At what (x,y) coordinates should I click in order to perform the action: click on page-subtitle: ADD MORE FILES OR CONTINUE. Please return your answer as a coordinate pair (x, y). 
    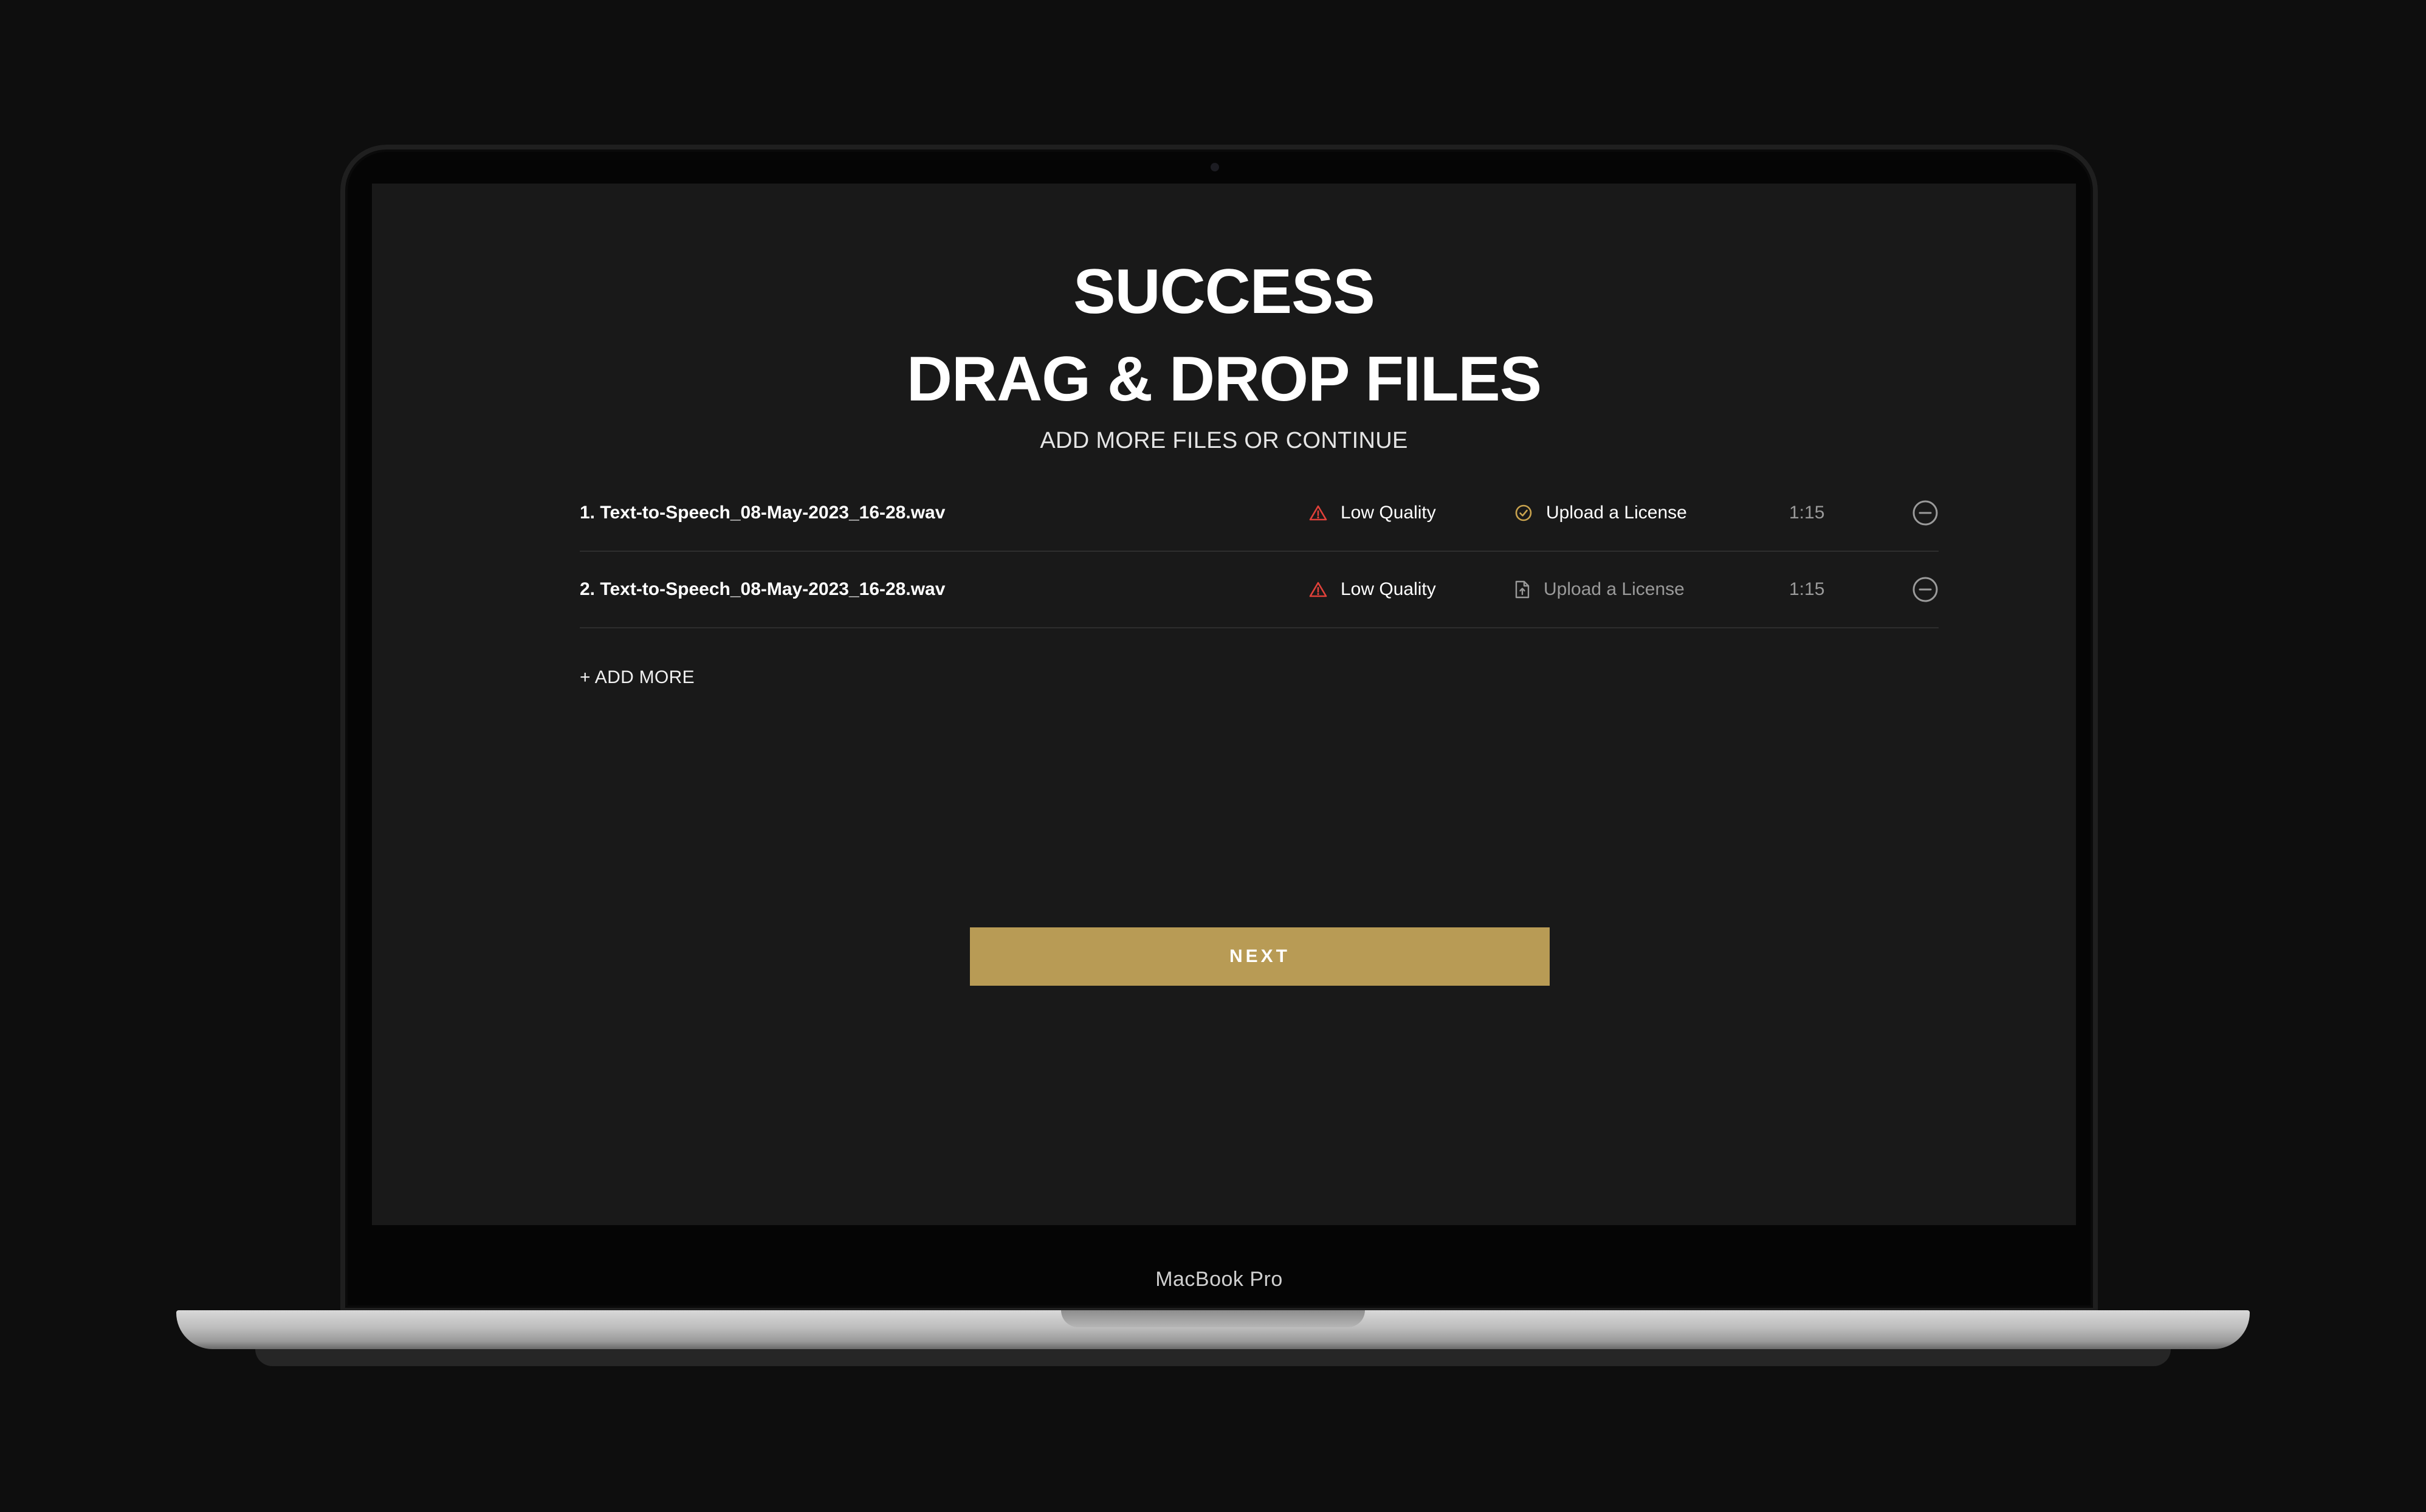
    Looking at the image, I should click on (1224, 440).